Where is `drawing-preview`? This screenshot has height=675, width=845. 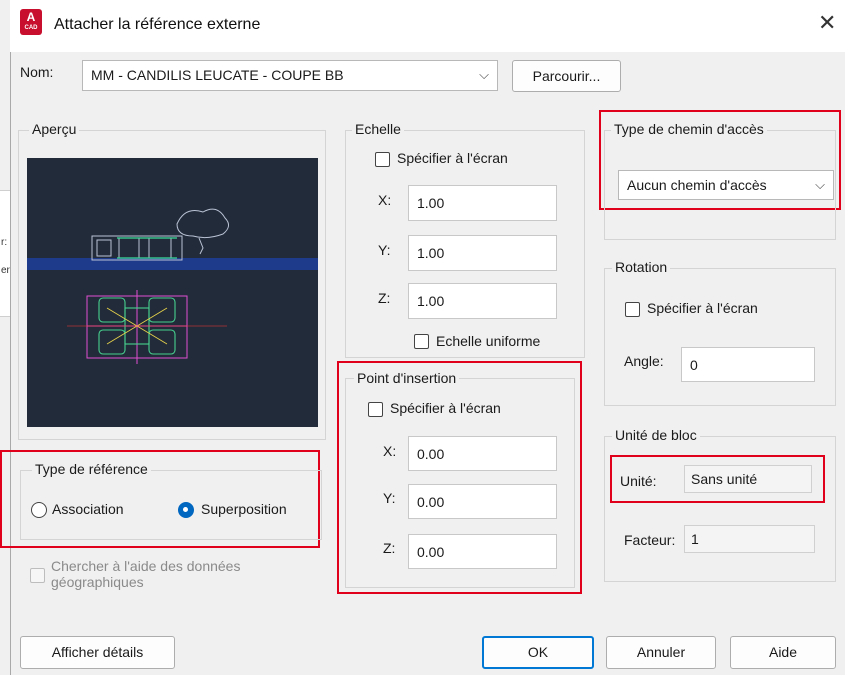
drawing-preview is located at coordinates (172, 292).